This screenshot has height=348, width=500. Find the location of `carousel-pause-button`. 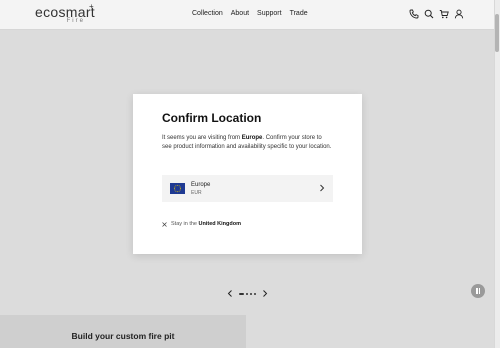

carousel-pause-button is located at coordinates (478, 291).